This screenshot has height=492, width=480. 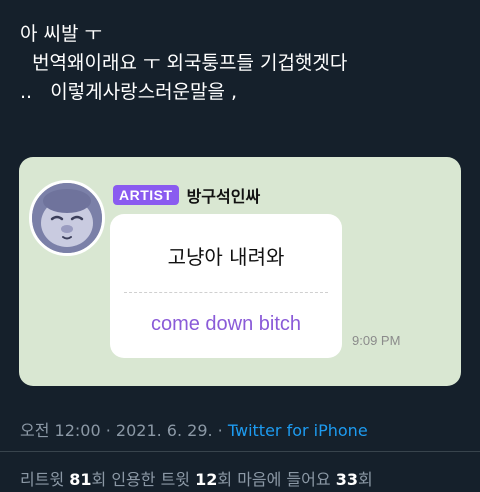 I want to click on retweets-unit: 회, so click(x=101, y=479).